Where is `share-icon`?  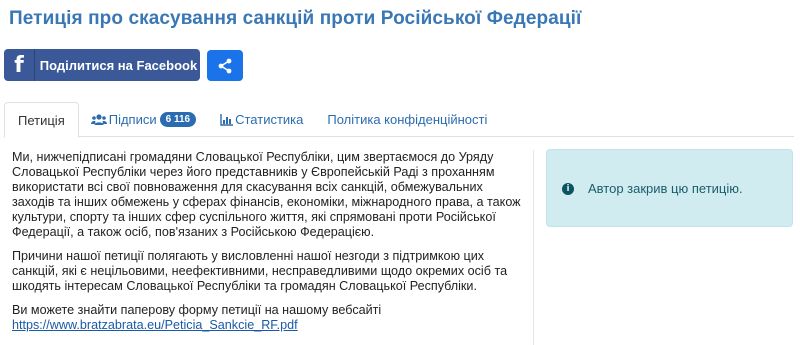 share-icon is located at coordinates (225, 65).